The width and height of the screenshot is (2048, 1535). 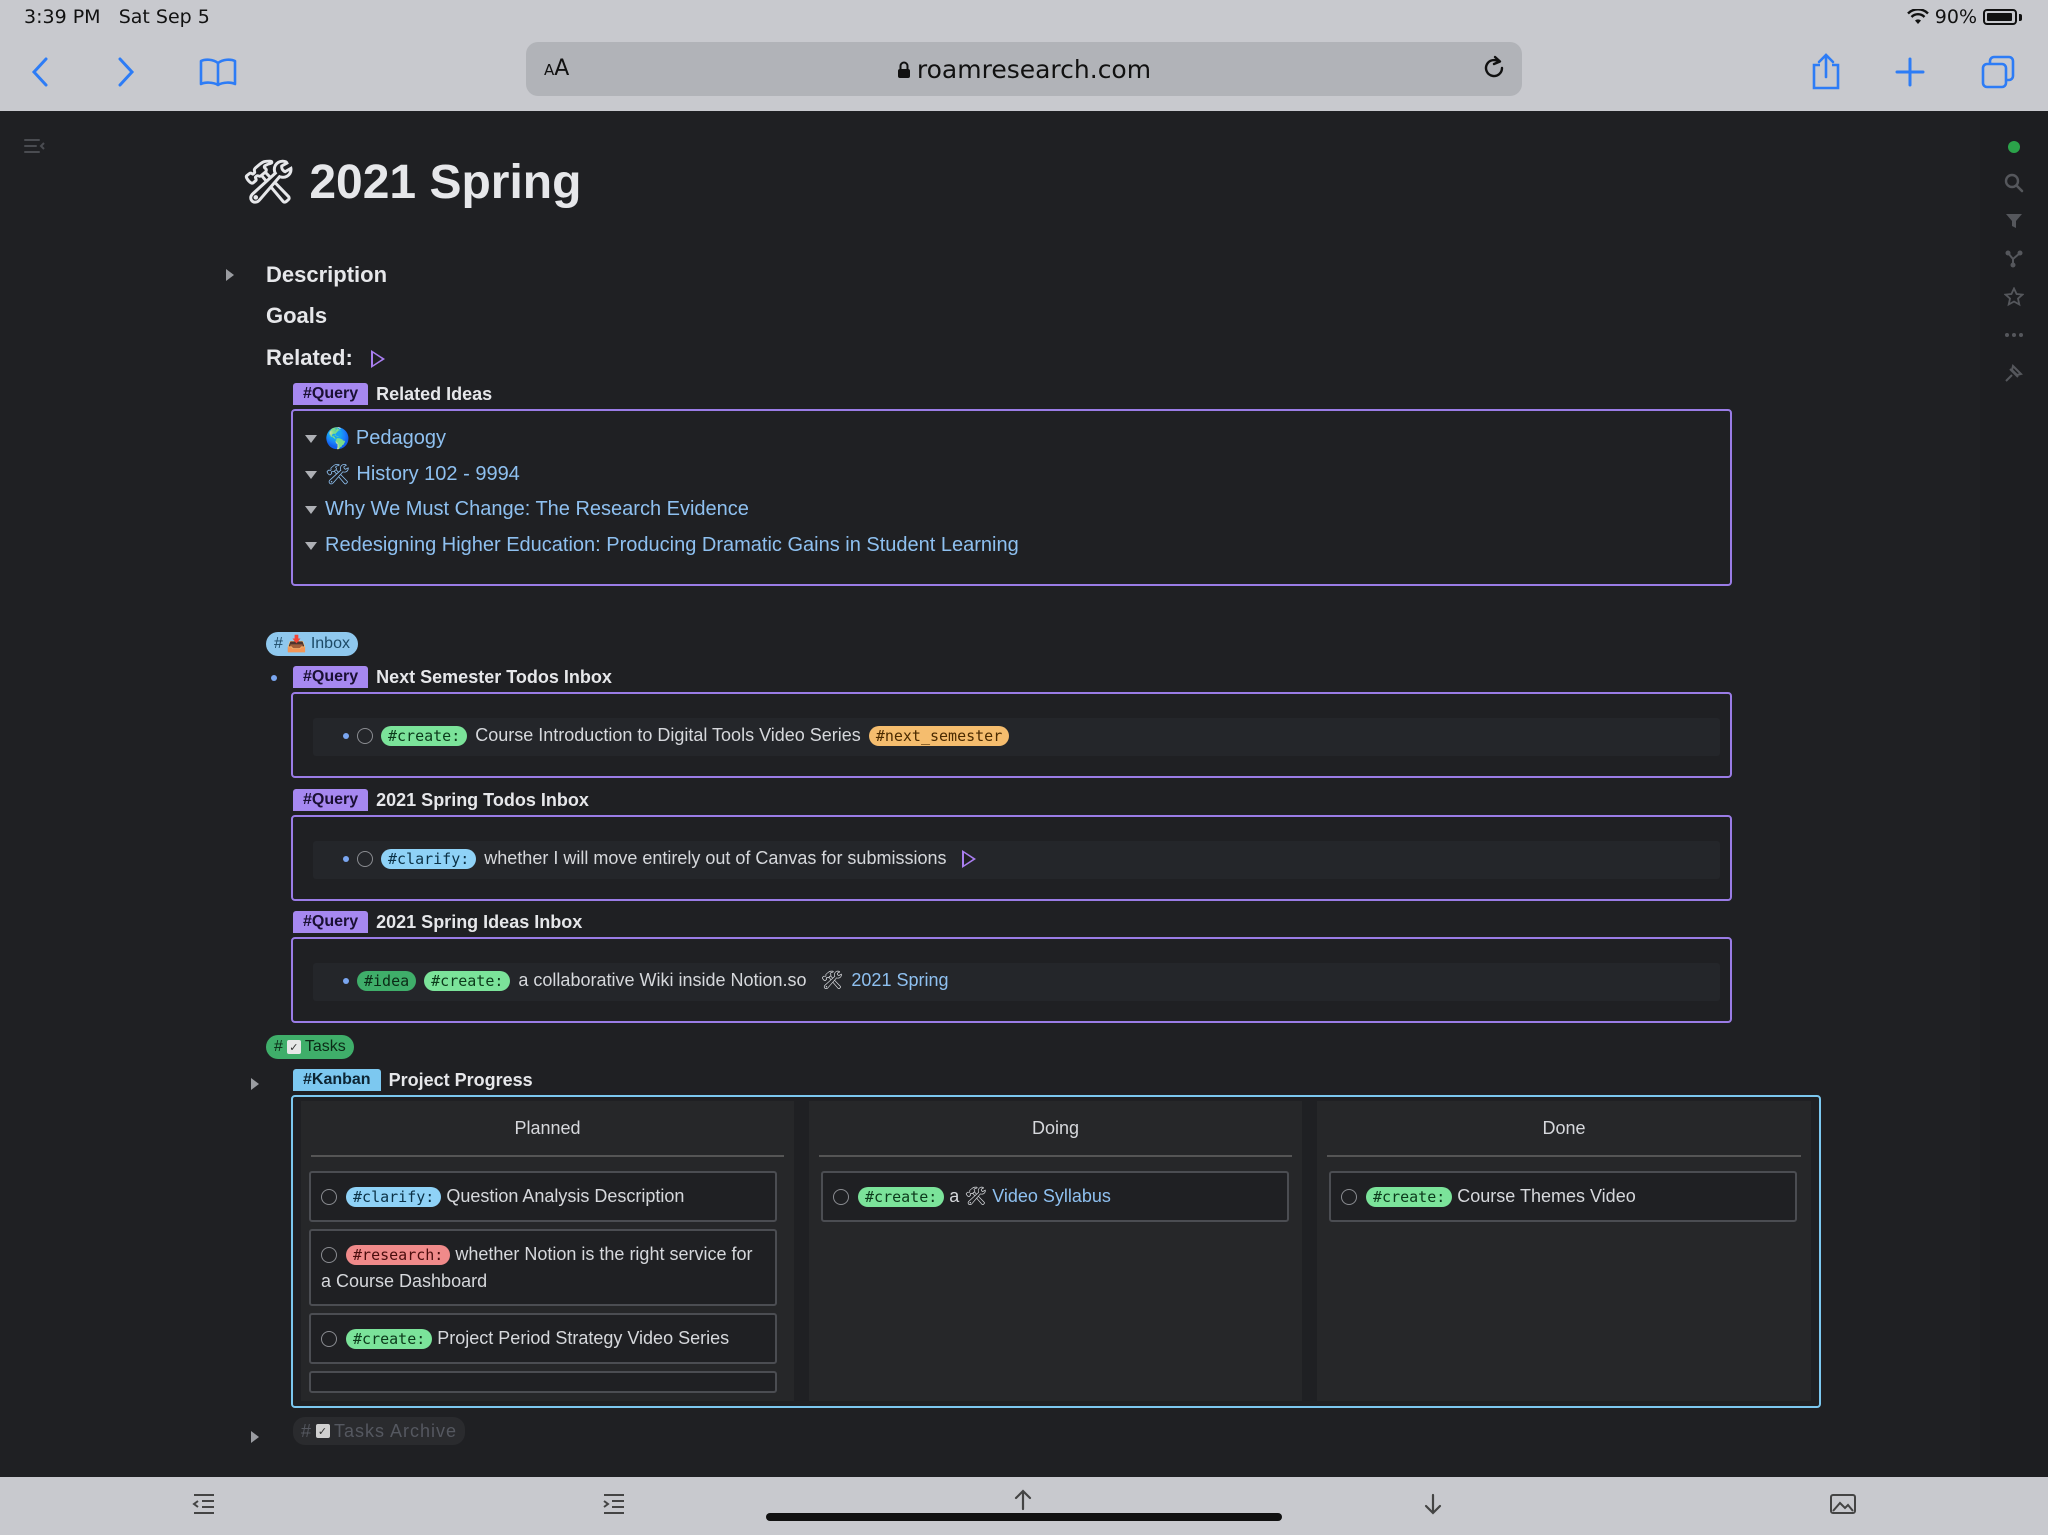 What do you see at coordinates (2014, 794) in the screenshot?
I see `right-toolbar` at bounding box center [2014, 794].